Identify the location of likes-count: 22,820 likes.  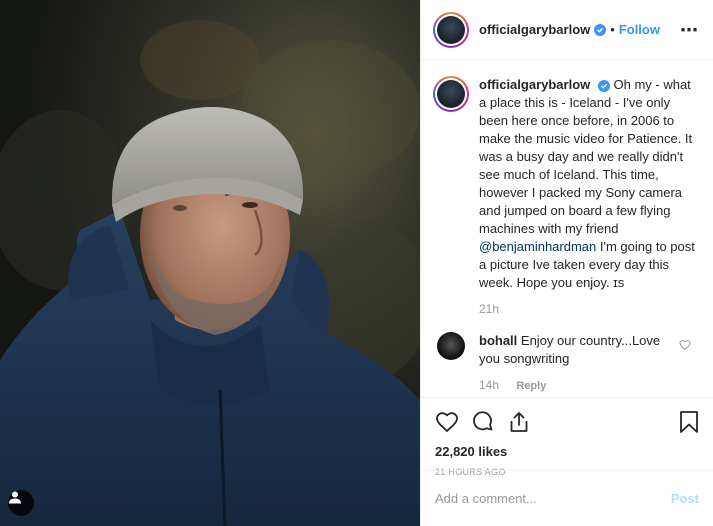
(567, 451).